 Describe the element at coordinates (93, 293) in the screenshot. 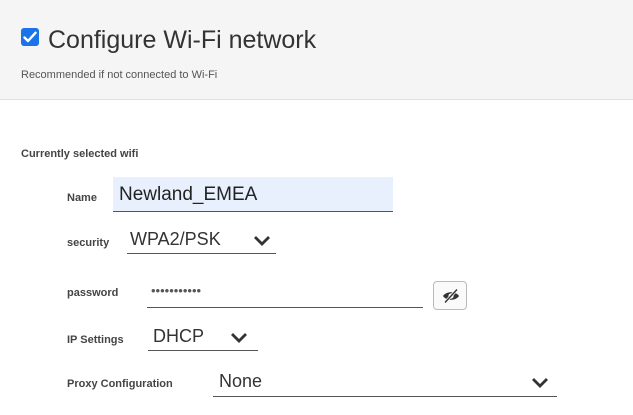

I see `password-label: password` at that location.